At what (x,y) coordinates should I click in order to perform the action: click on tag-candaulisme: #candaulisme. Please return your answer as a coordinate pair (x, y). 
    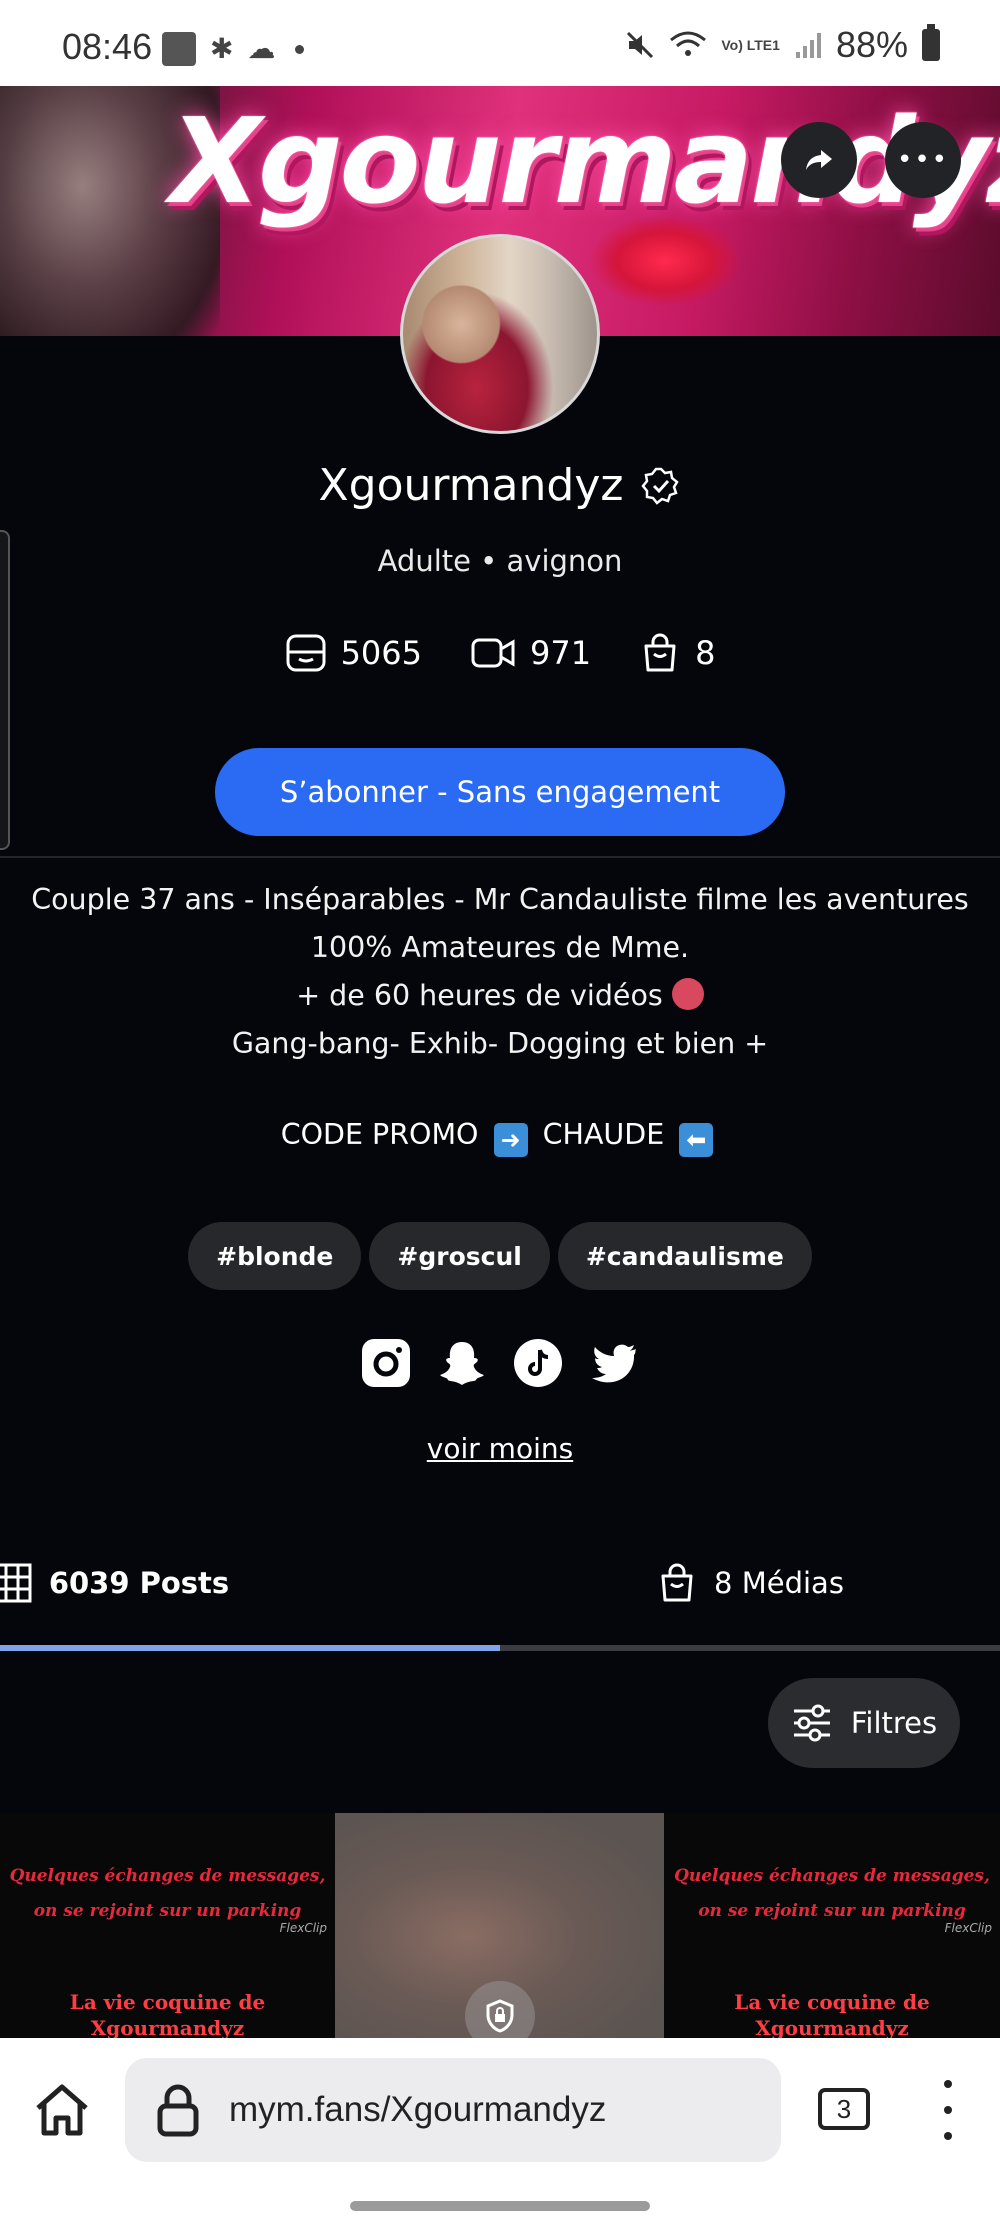
    Looking at the image, I should click on (684, 1256).